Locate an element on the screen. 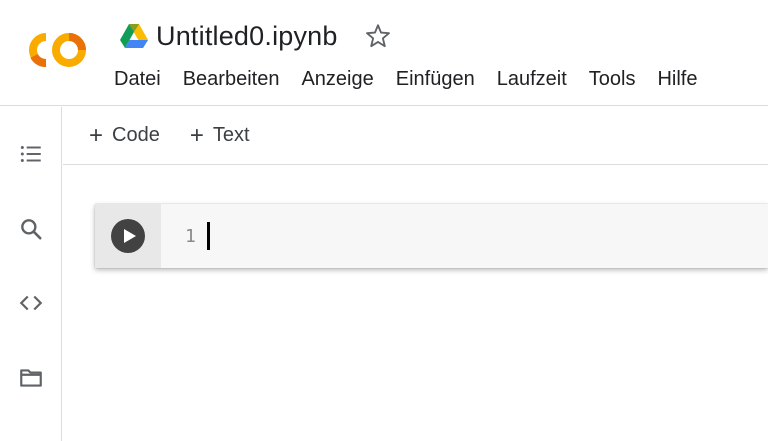 Image resolution: width=768 pixels, height=441 pixels. google-drive-icon is located at coordinates (134, 36).